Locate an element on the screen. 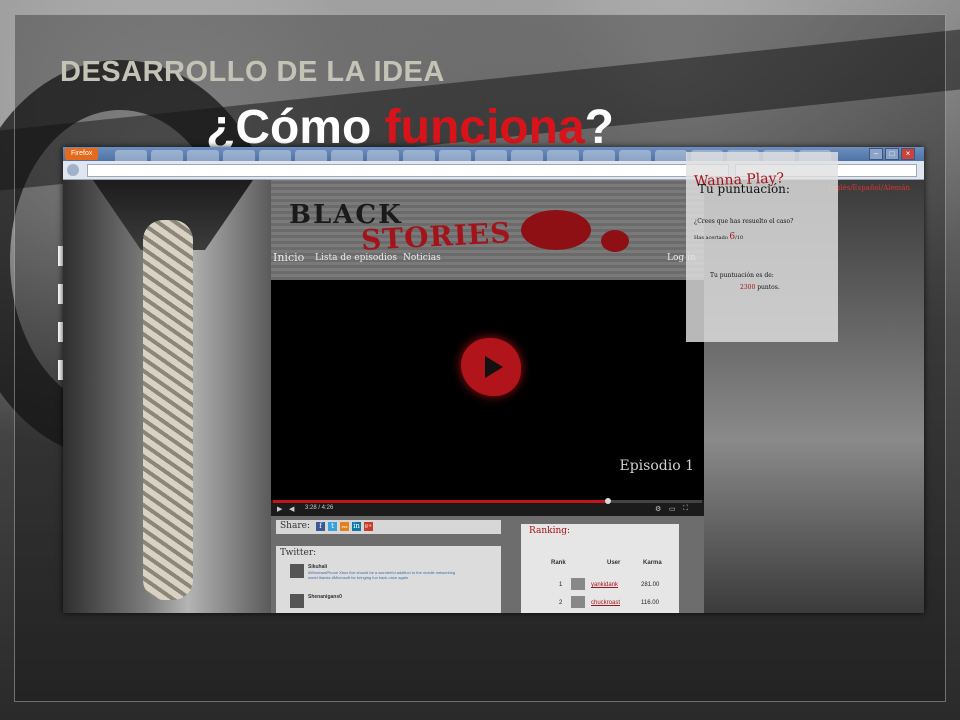 The image size is (960, 720). rank-user-link: chuckroast is located at coordinates (605, 603).